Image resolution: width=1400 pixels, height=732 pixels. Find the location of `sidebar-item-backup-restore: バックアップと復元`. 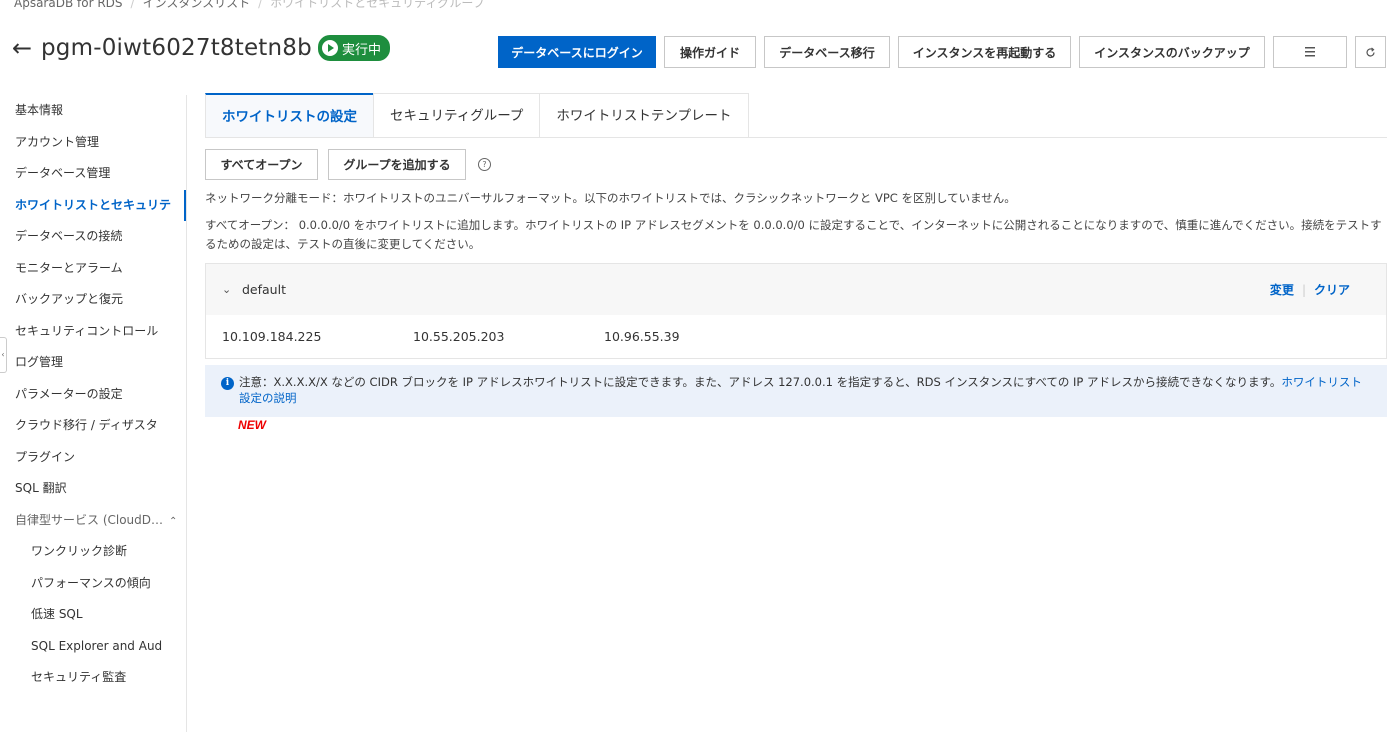

sidebar-item-backup-restore: バックアップと復元 is located at coordinates (93, 300).